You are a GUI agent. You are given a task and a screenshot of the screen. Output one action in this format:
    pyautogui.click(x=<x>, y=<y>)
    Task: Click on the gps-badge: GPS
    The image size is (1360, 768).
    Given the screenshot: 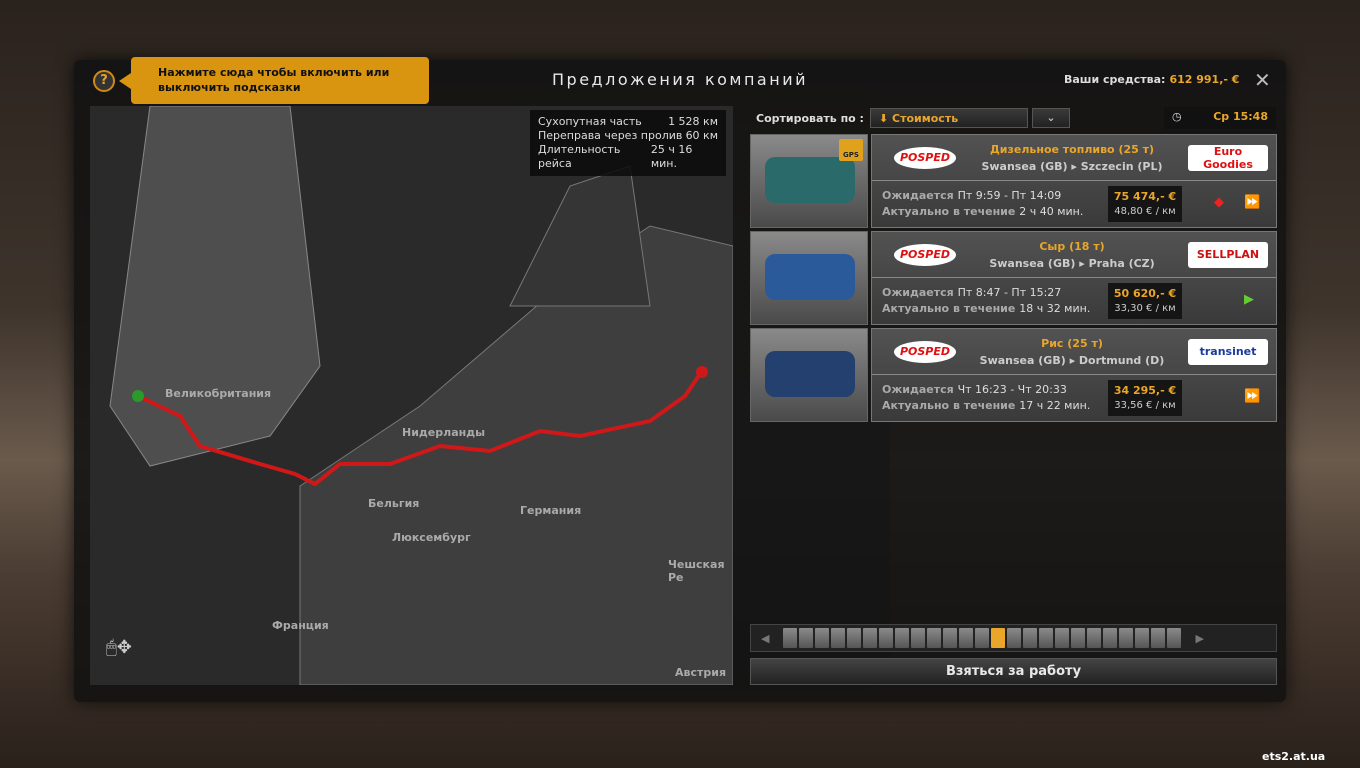 What is the action you would take?
    pyautogui.click(x=851, y=150)
    